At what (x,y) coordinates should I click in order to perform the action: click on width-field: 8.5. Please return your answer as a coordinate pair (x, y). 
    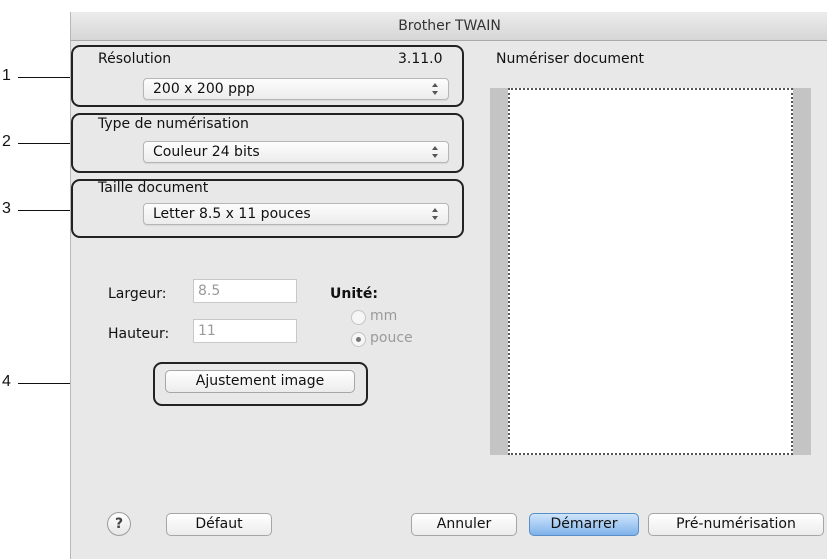
    Looking at the image, I should click on (245, 291).